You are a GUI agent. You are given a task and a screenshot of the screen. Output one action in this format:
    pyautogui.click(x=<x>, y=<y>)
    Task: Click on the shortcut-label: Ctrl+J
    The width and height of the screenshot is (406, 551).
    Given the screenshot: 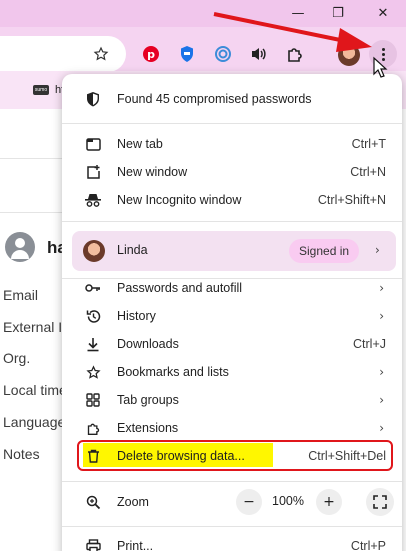 What is the action you would take?
    pyautogui.click(x=369, y=344)
    